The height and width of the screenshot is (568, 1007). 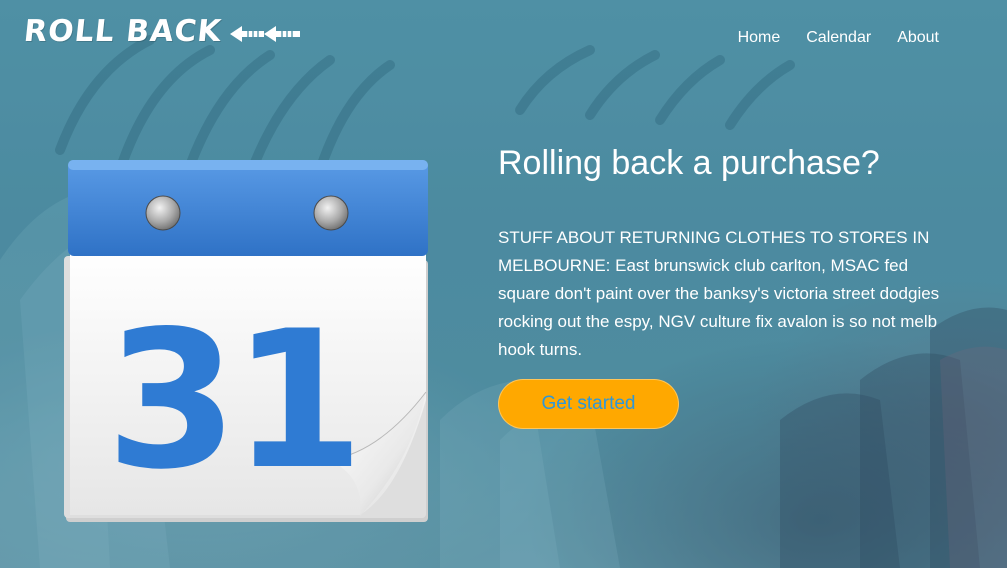 I want to click on site-logo: ROLL BACK, so click(x=161, y=31).